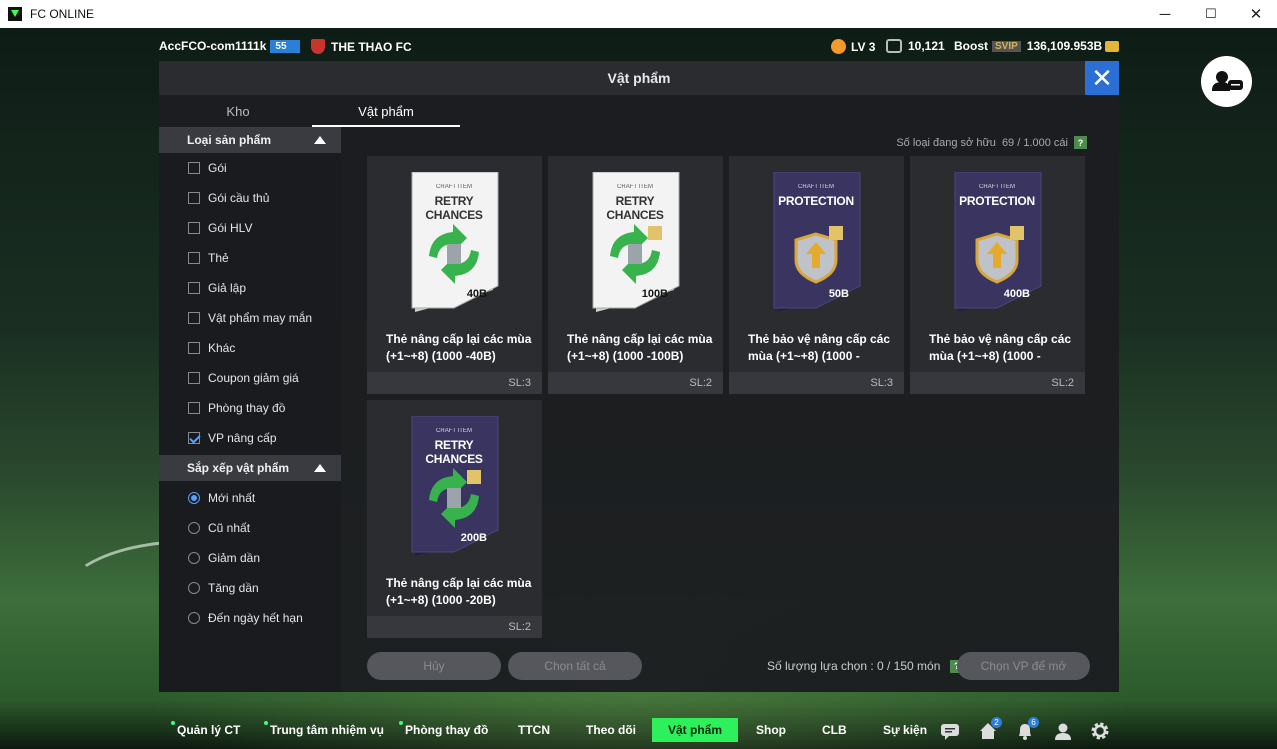 This screenshot has height=749, width=1277. Describe the element at coordinates (250, 588) in the screenshot. I see `sort-option: Tăng dần` at that location.